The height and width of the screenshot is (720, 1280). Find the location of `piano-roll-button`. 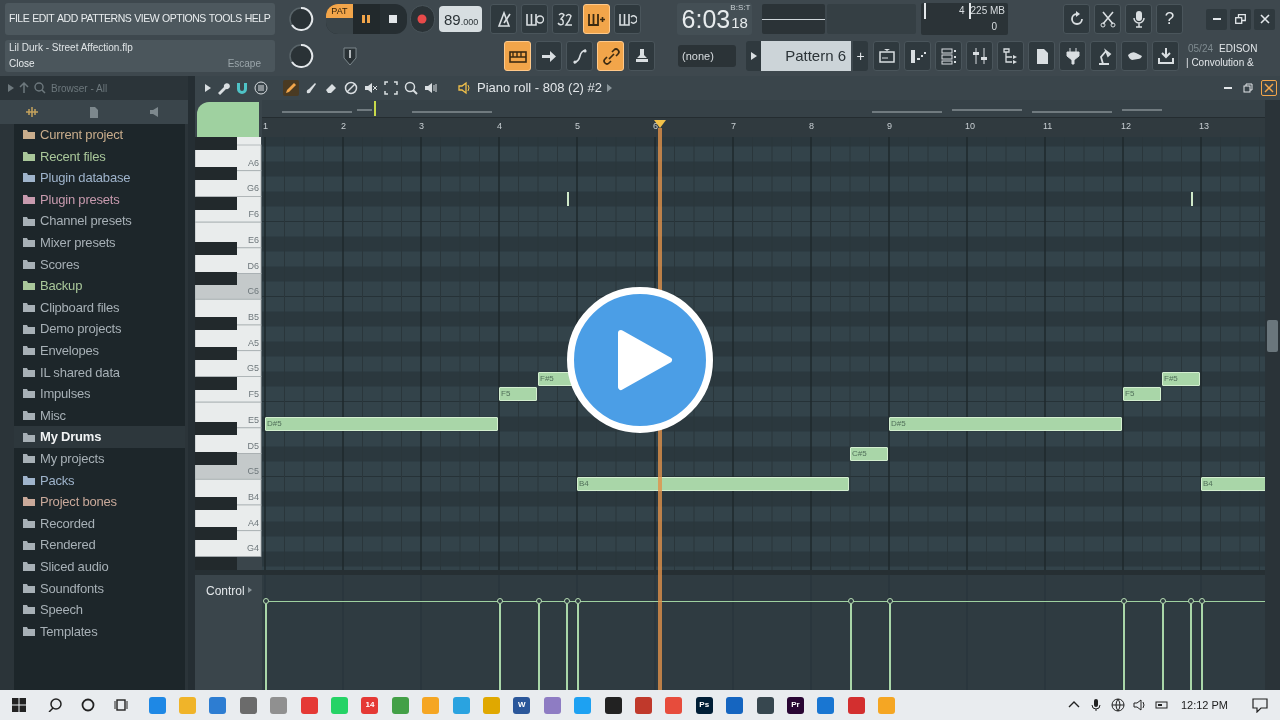

piano-roll-button is located at coordinates (917, 56).